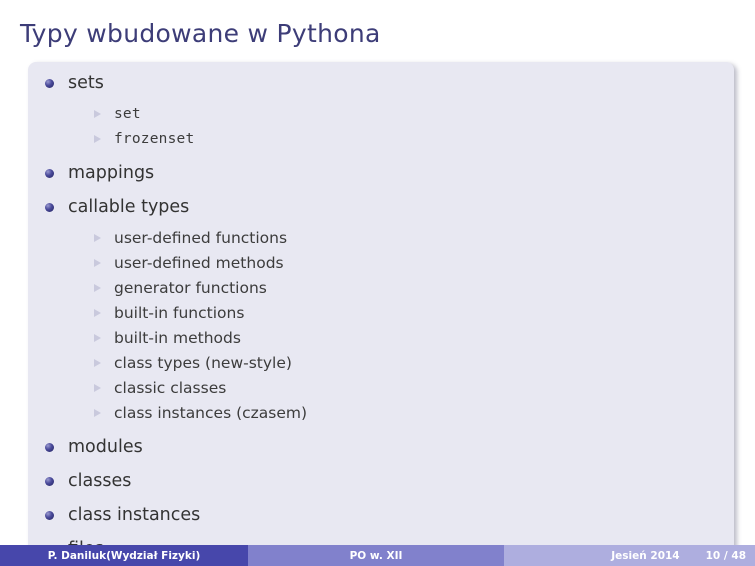 This screenshot has height=566, width=755. What do you see at coordinates (190, 288) in the screenshot?
I see `list-item-label: generator functions` at bounding box center [190, 288].